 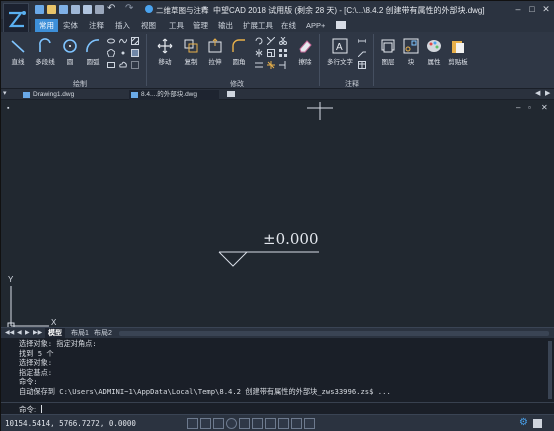 What do you see at coordinates (218, 423) in the screenshot?
I see `ortho-toggle` at bounding box center [218, 423].